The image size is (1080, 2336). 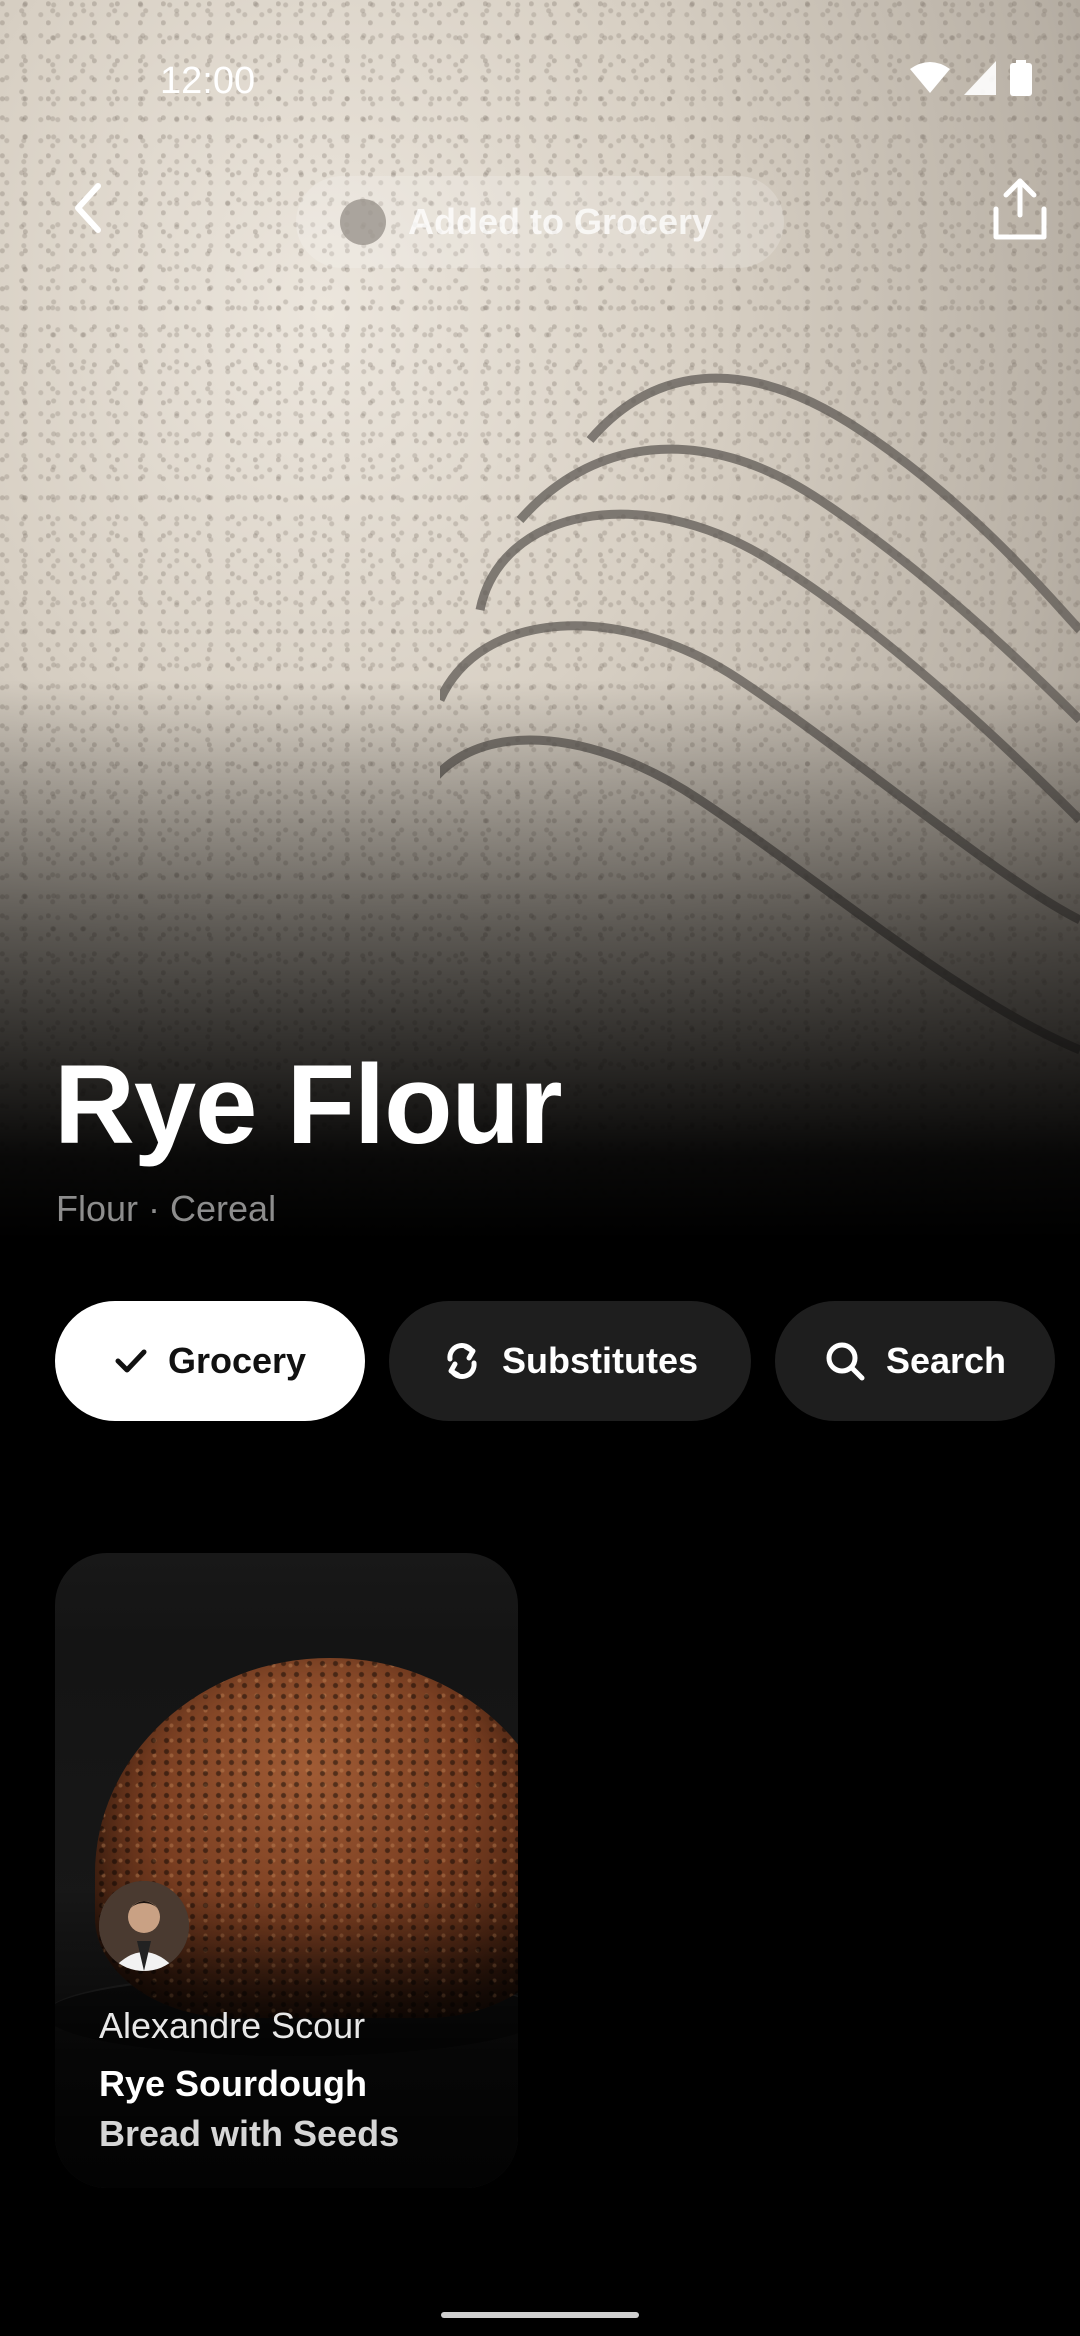 I want to click on substitutes-button: Substitutes, so click(x=570, y=1361).